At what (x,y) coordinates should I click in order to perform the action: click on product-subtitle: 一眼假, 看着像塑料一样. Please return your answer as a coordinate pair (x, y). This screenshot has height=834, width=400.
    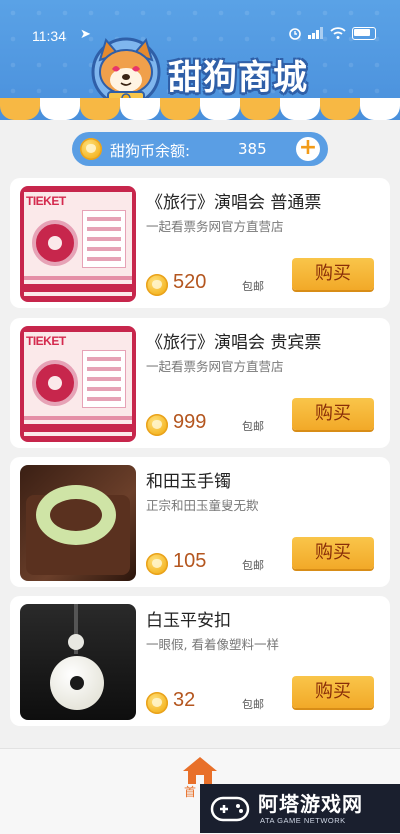
    Looking at the image, I should click on (212, 644).